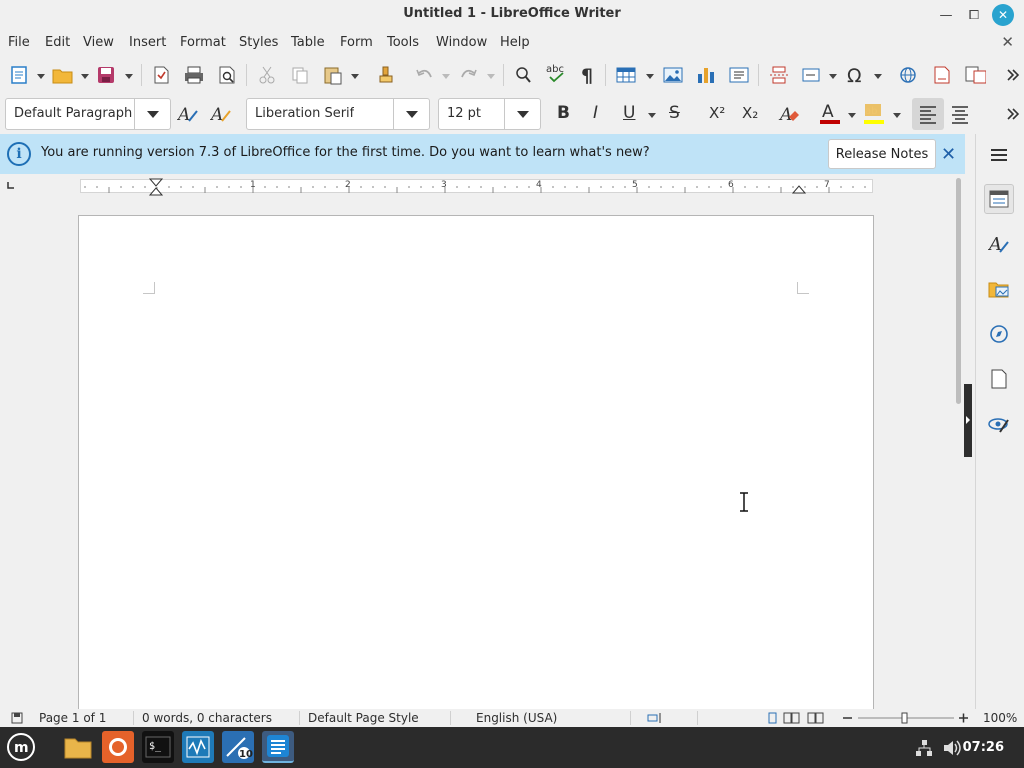 This screenshot has width=1024, height=768. I want to click on word-count: 0 words, 0 characters, so click(207, 718).